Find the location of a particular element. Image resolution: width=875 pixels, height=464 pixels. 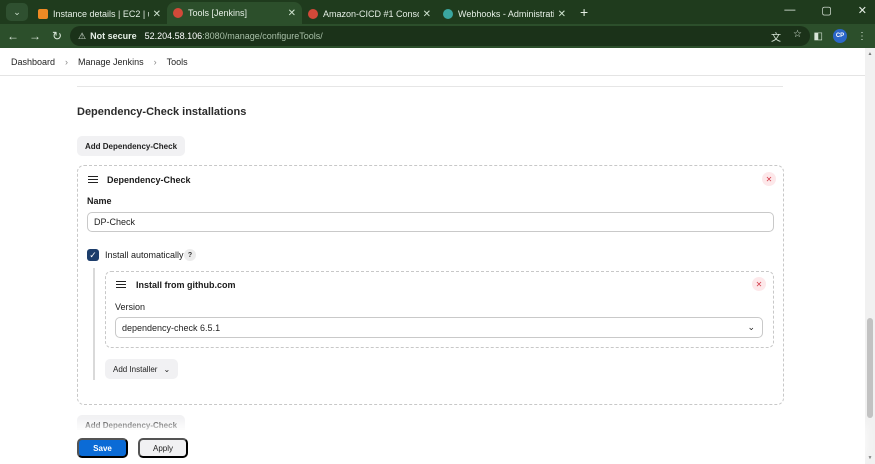

app-bar-bottom is located at coordinates (432, 447).